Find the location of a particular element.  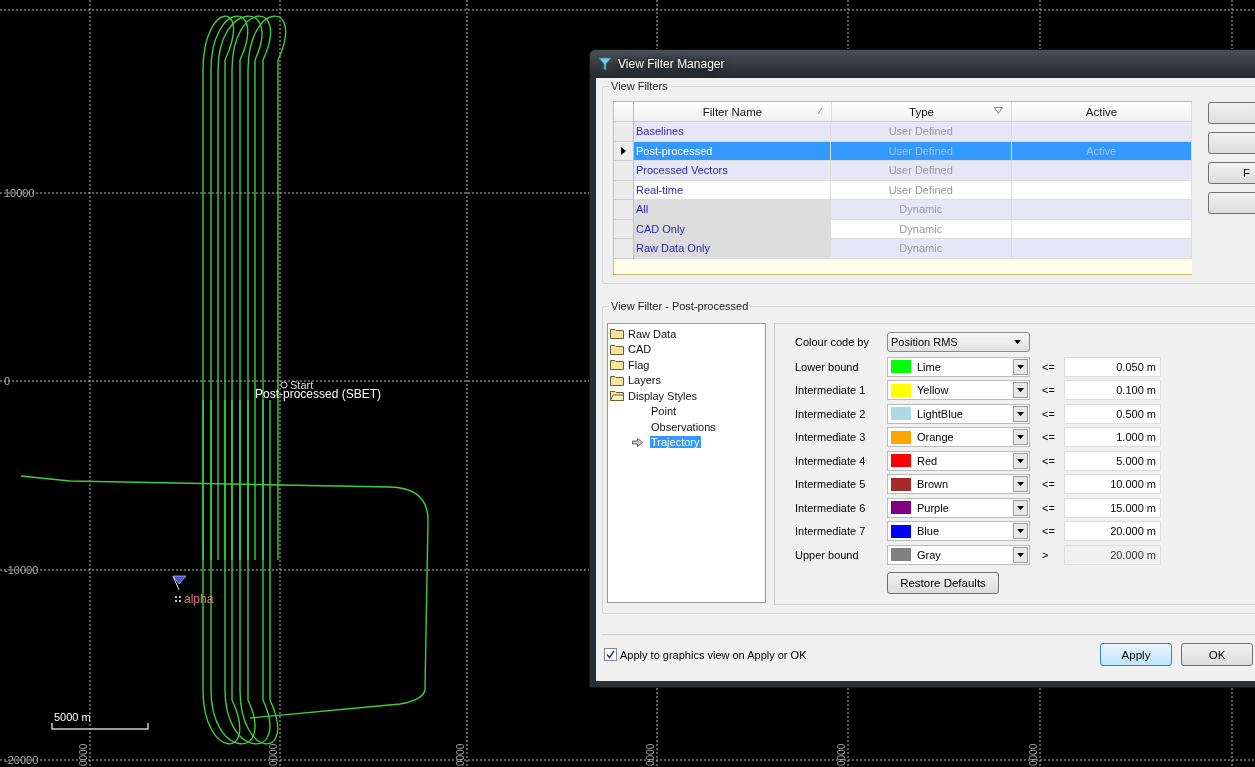

table-cell: Real-time is located at coordinates (732, 190).